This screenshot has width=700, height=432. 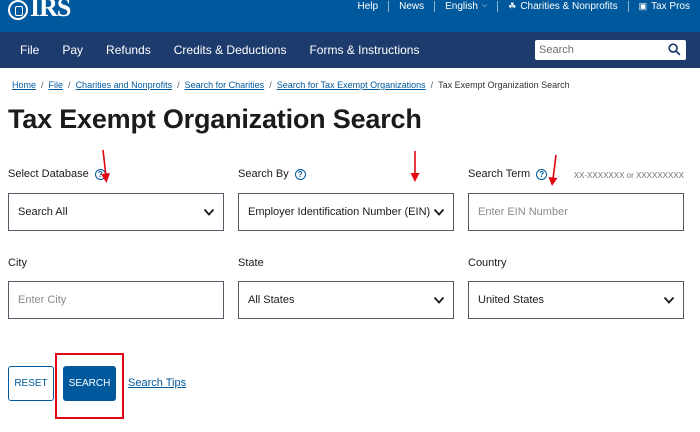 I want to click on site-search, so click(x=610, y=50).